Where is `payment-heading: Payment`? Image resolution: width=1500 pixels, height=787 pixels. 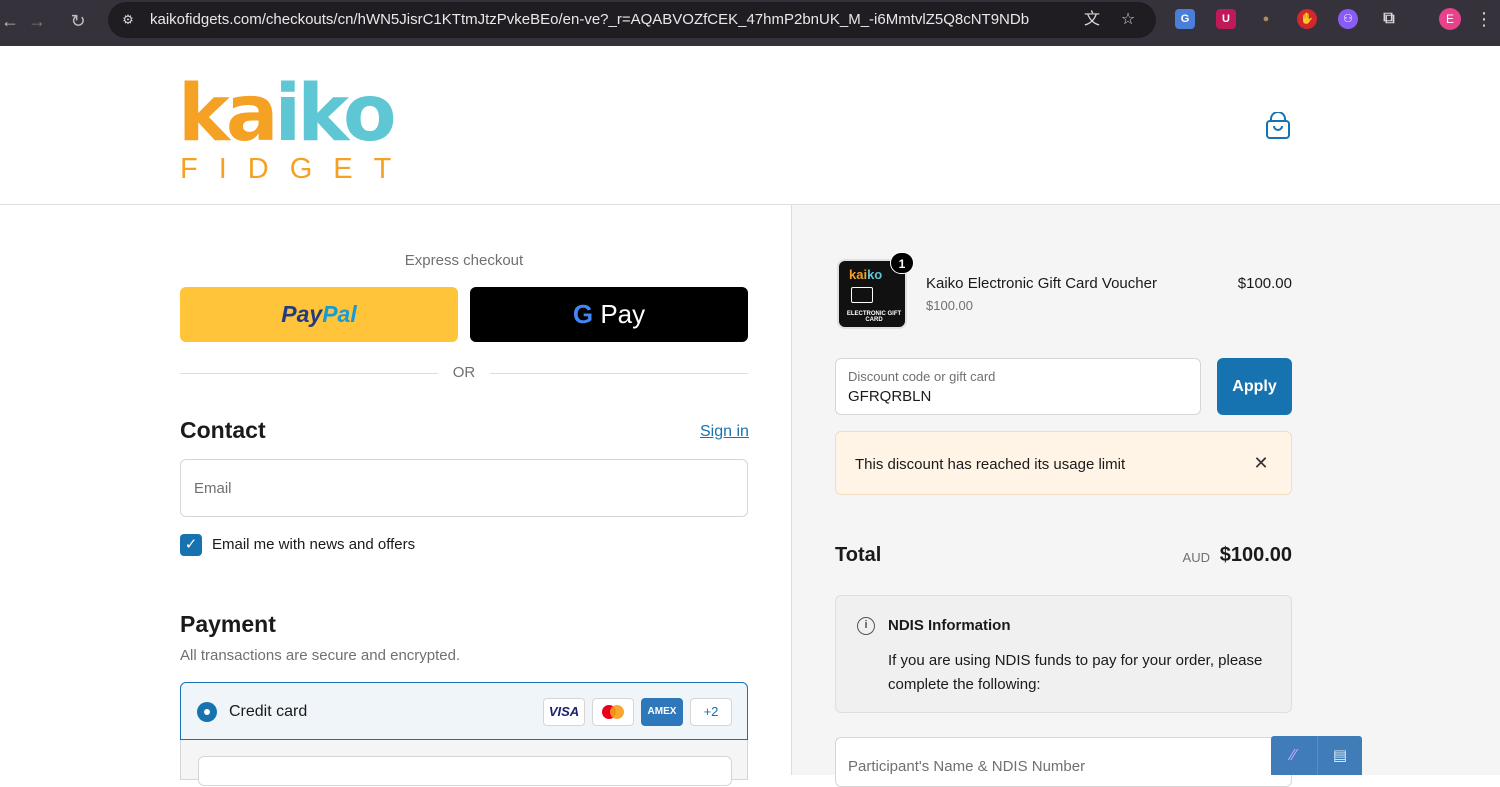 payment-heading: Payment is located at coordinates (228, 624).